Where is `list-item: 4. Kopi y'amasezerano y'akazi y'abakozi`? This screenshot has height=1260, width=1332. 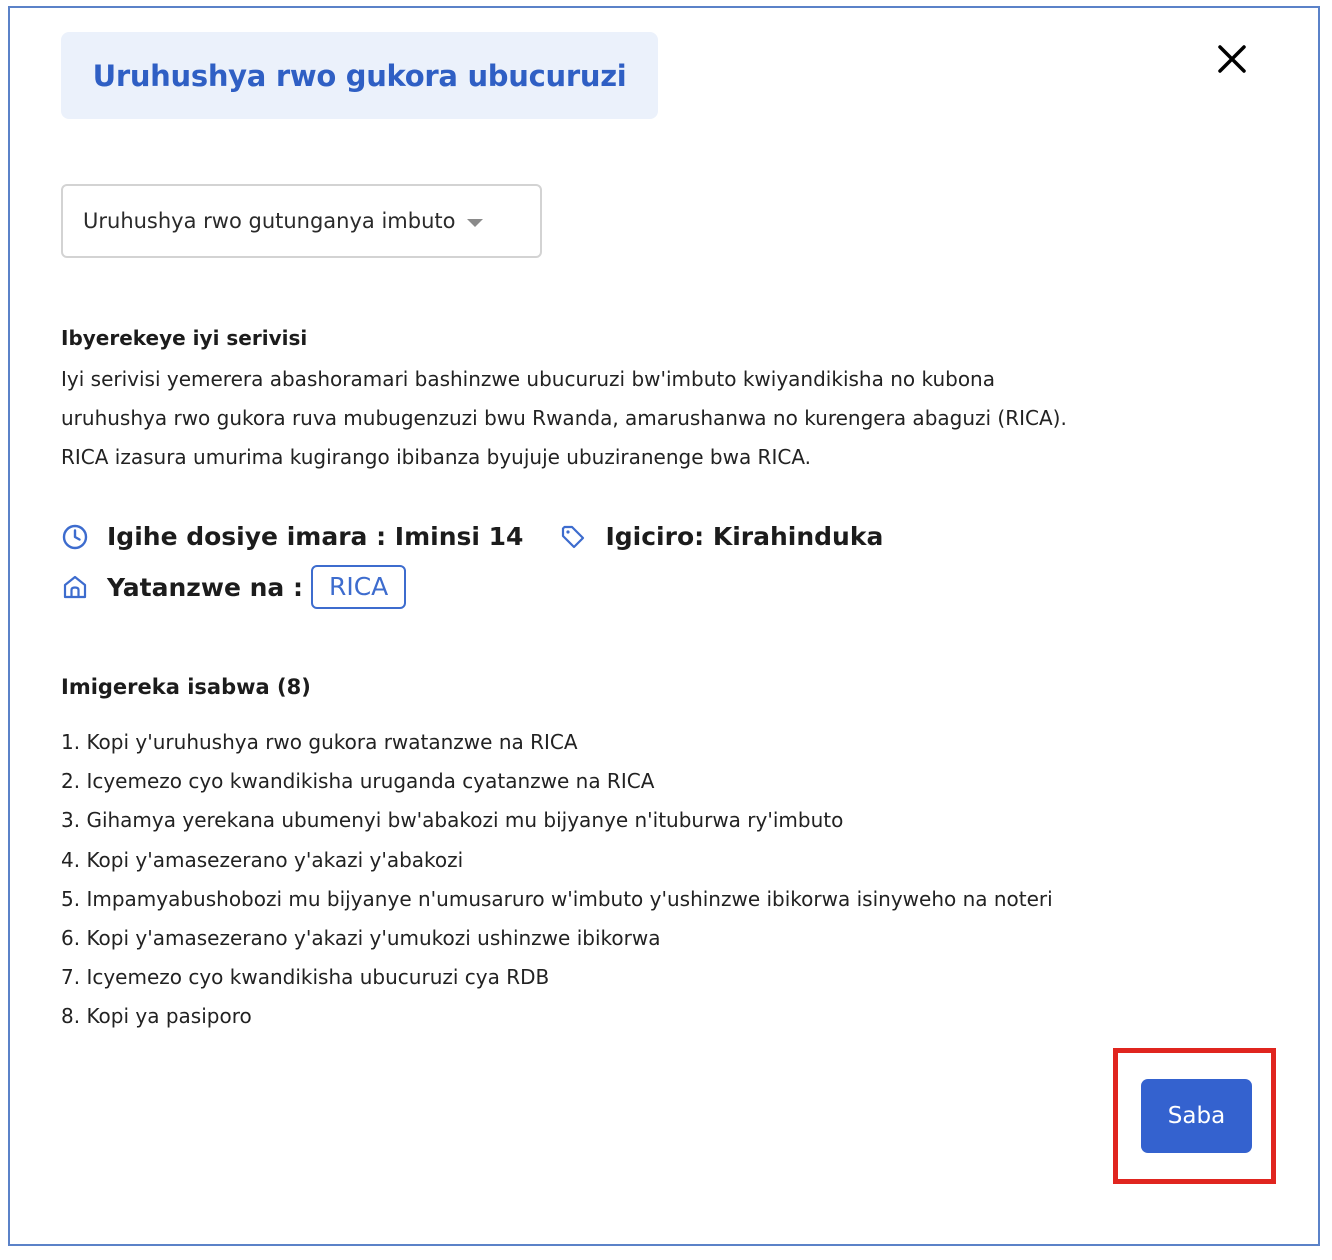 list-item: 4. Kopi y'amasezerano y'akazi y'abakozi is located at coordinates (262, 859).